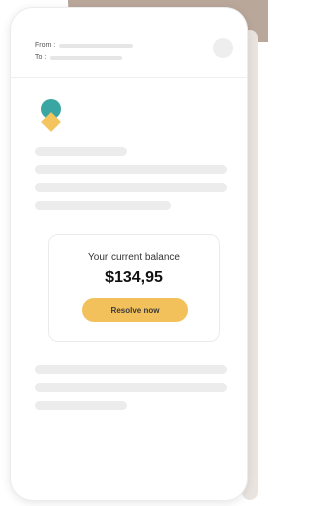 This screenshot has width=320, height=506. Describe the element at coordinates (223, 48) in the screenshot. I see `avatar` at that location.